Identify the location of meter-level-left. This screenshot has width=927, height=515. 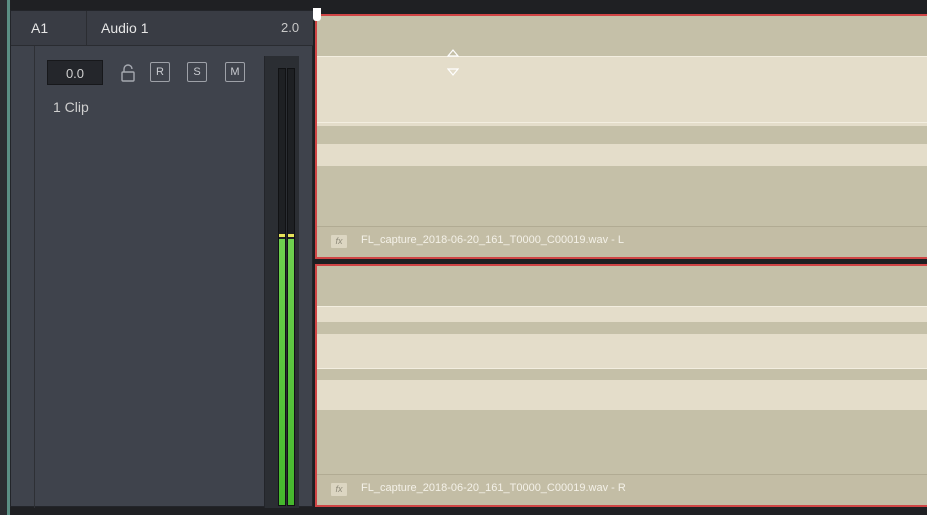
(282, 372).